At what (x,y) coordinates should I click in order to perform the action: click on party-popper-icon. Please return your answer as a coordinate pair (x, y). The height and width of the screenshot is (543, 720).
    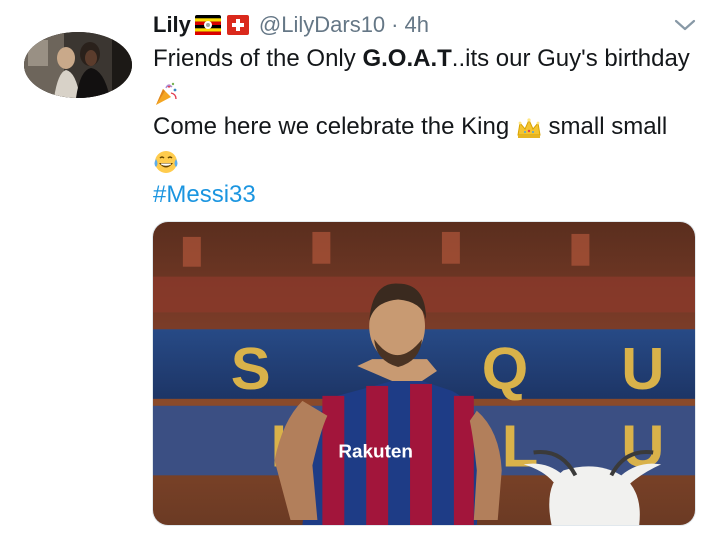
    Looking at the image, I should click on (166, 93).